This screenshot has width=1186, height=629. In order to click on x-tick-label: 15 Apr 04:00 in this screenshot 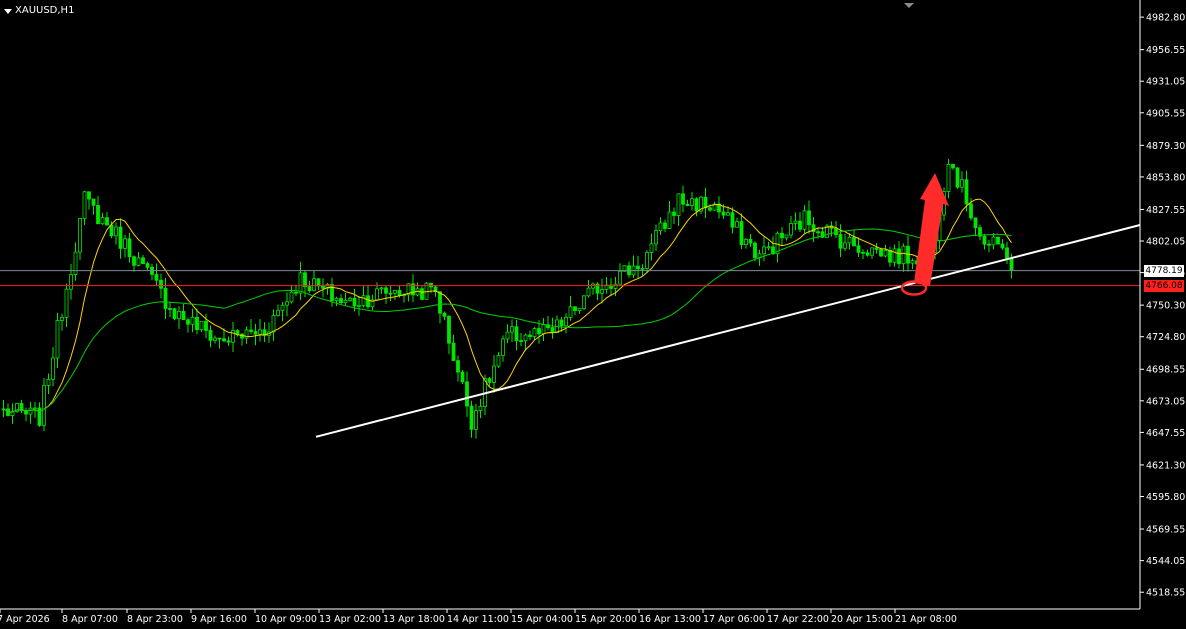, I will do `click(542, 619)`.